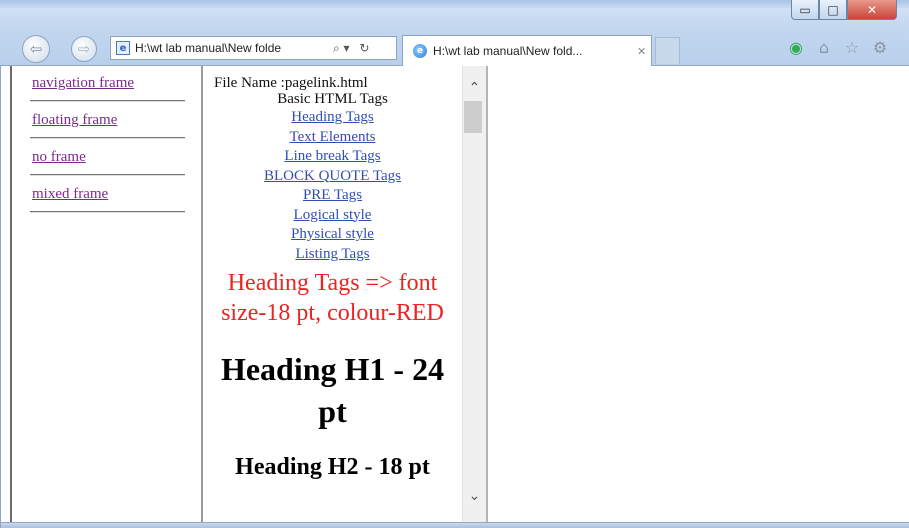 This screenshot has width=909, height=528. Describe the element at coordinates (341, 48) in the screenshot. I see `search-dropdown-icon: ⌕ ▾` at that location.